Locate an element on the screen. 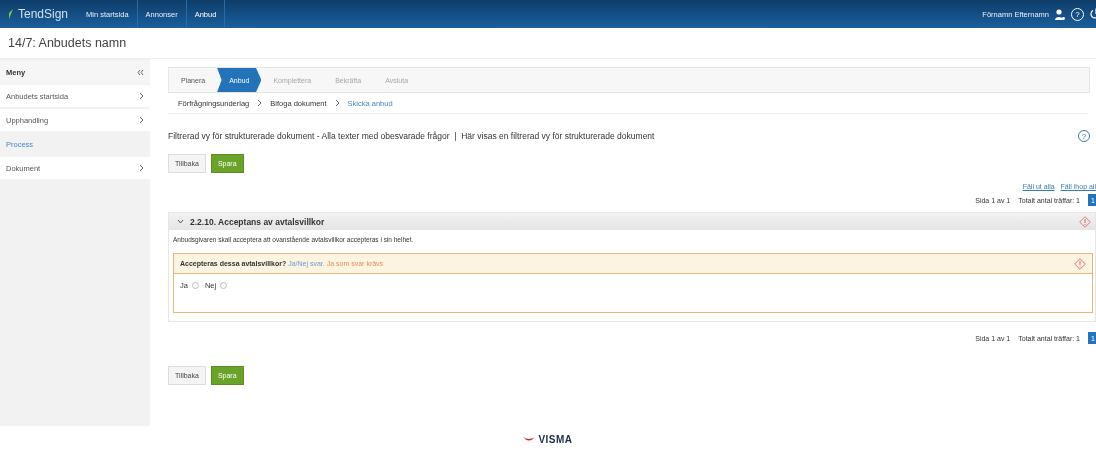 The width and height of the screenshot is (1096, 454). page-title: 14/7: Anbudets namn is located at coordinates (67, 43).